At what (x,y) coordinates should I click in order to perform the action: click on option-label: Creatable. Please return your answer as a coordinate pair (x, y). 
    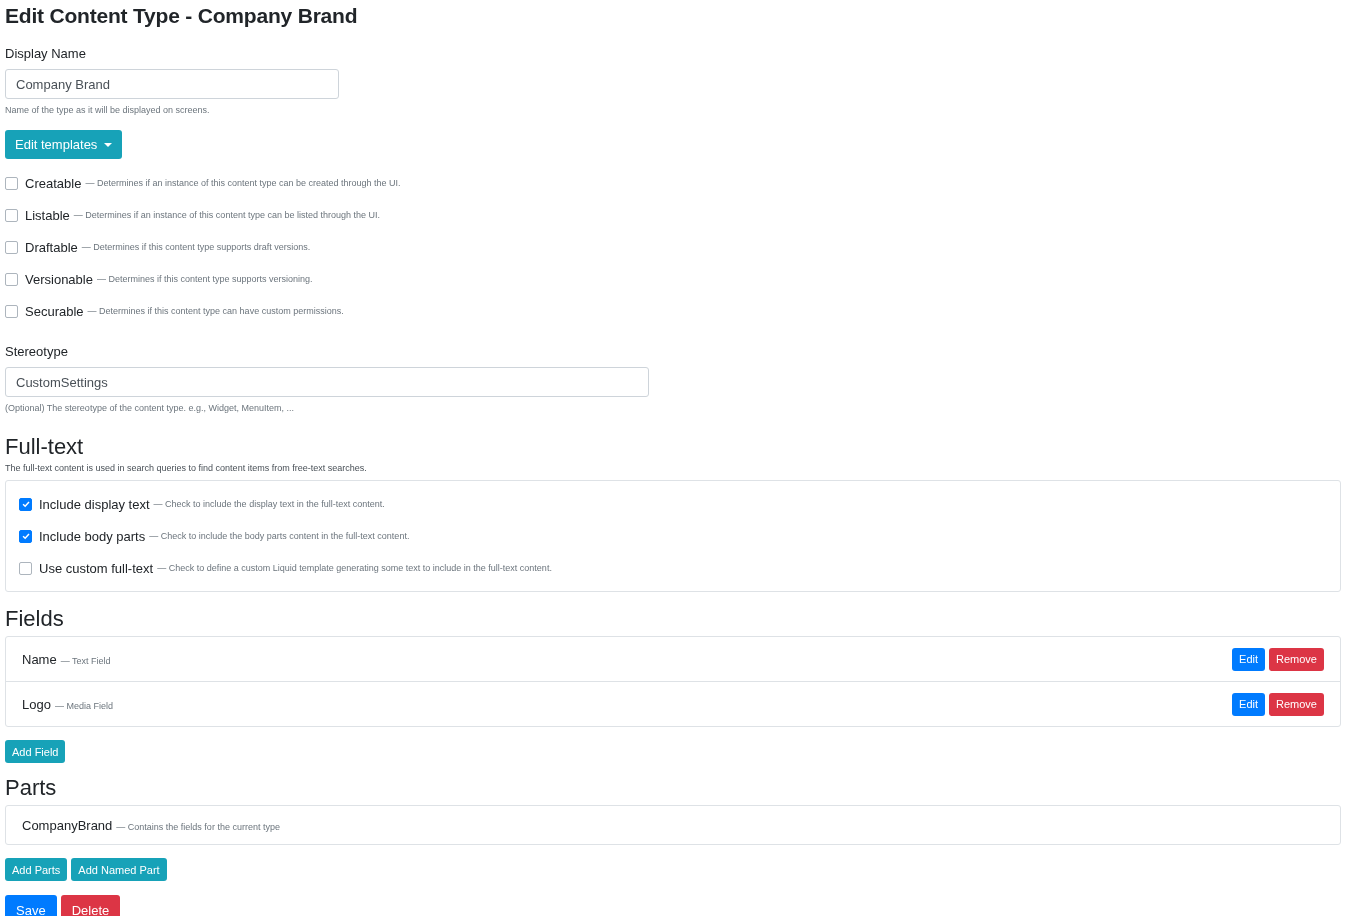
    Looking at the image, I should click on (53, 183).